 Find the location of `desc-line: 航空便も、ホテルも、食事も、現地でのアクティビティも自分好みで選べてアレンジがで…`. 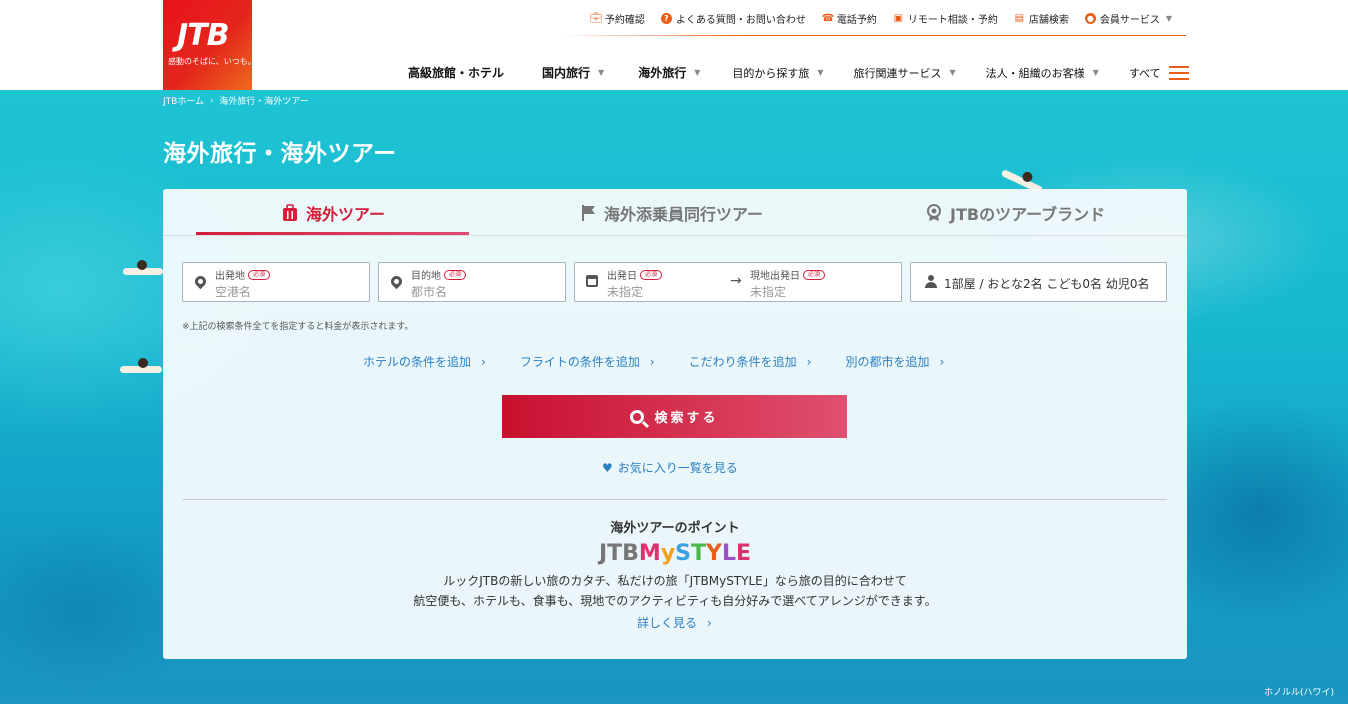

desc-line: 航空便も、ホテルも、食事も、現地でのアクティビティも自分好みで選べてアレンジがで… is located at coordinates (675, 601).